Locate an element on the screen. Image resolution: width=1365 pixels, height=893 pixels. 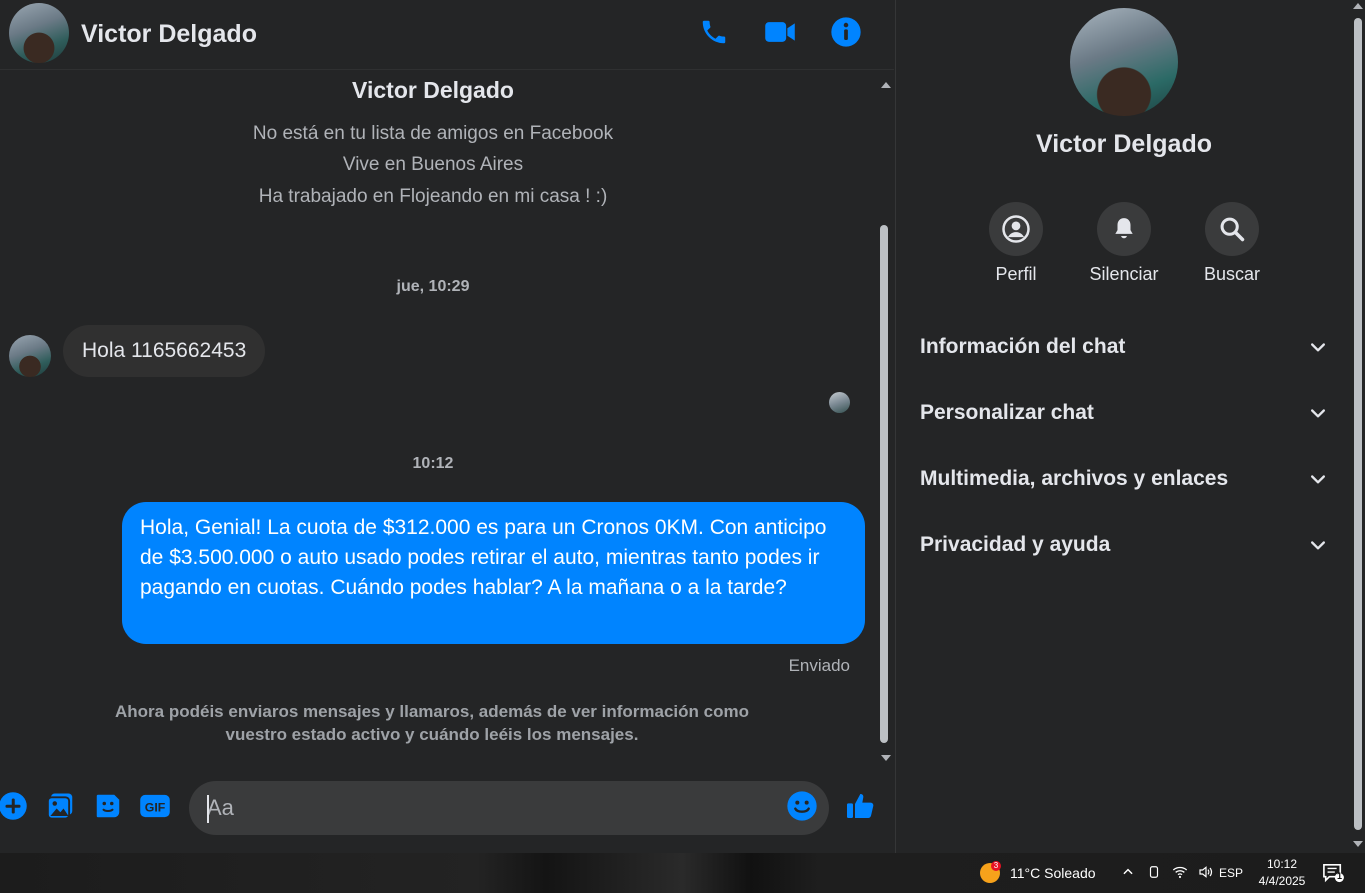
search-icon is located at coordinates (1232, 229).